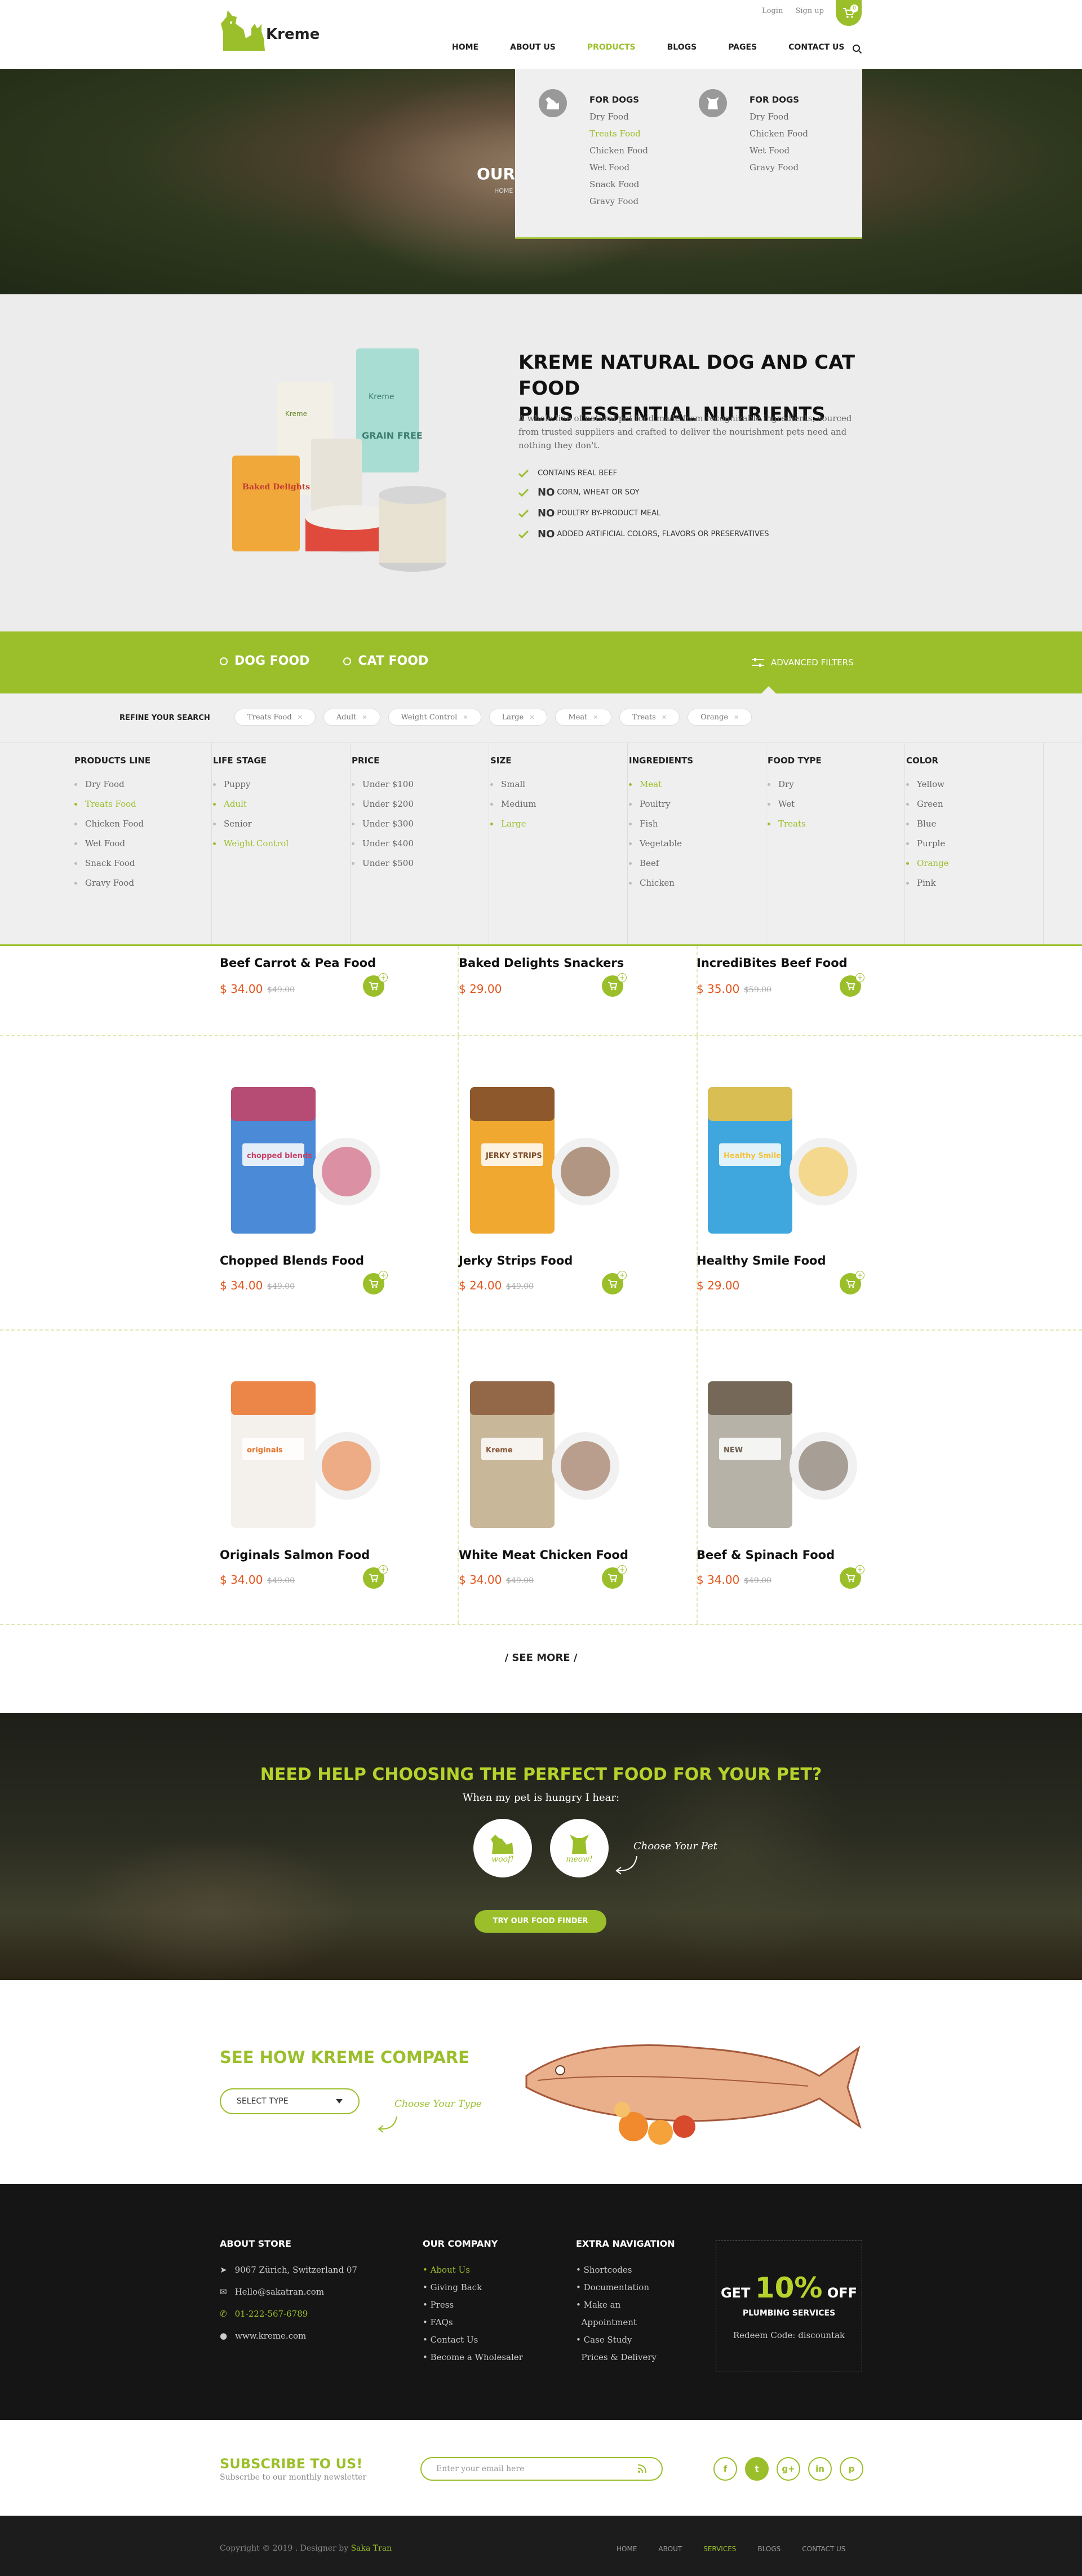  Describe the element at coordinates (627, 2549) in the screenshot. I see `footer-nav-home: HOME` at that location.